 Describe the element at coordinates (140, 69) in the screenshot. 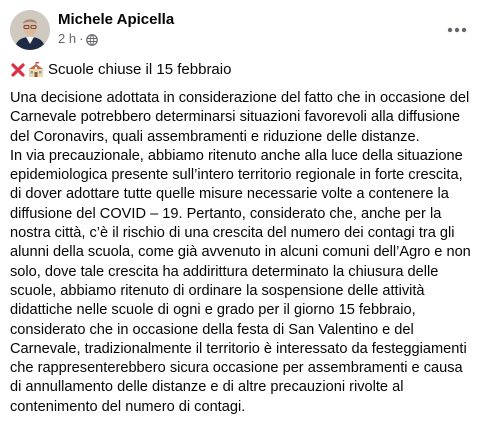

I see `post-title: Scuole chiuse il 15 febbraio` at that location.